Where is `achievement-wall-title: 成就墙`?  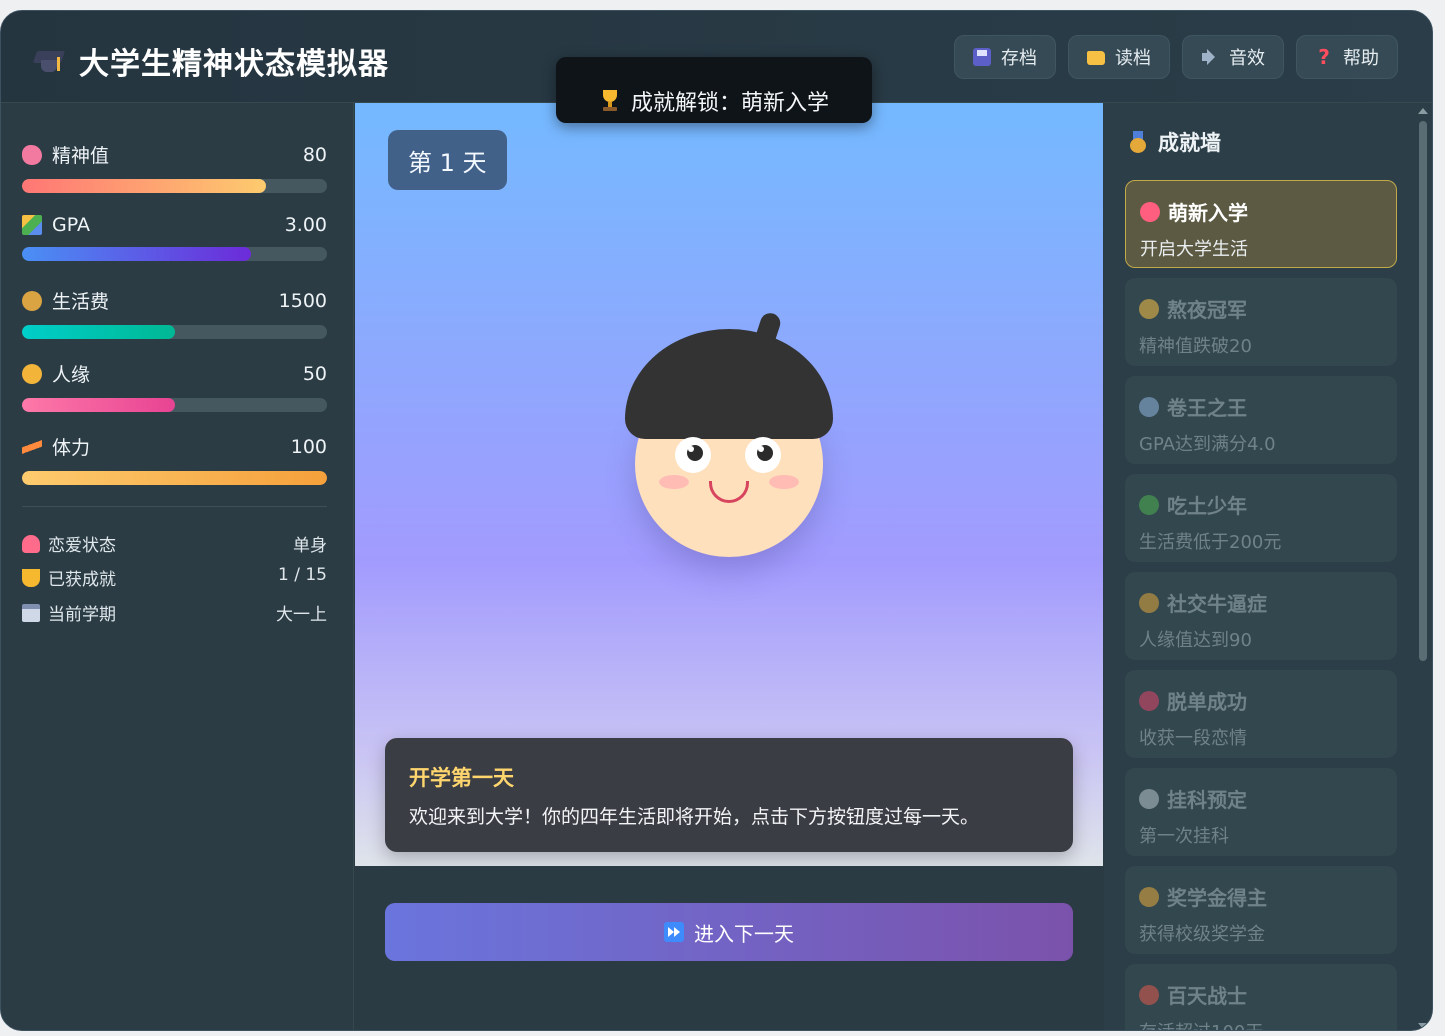 achievement-wall-title: 成就墙 is located at coordinates (1174, 142).